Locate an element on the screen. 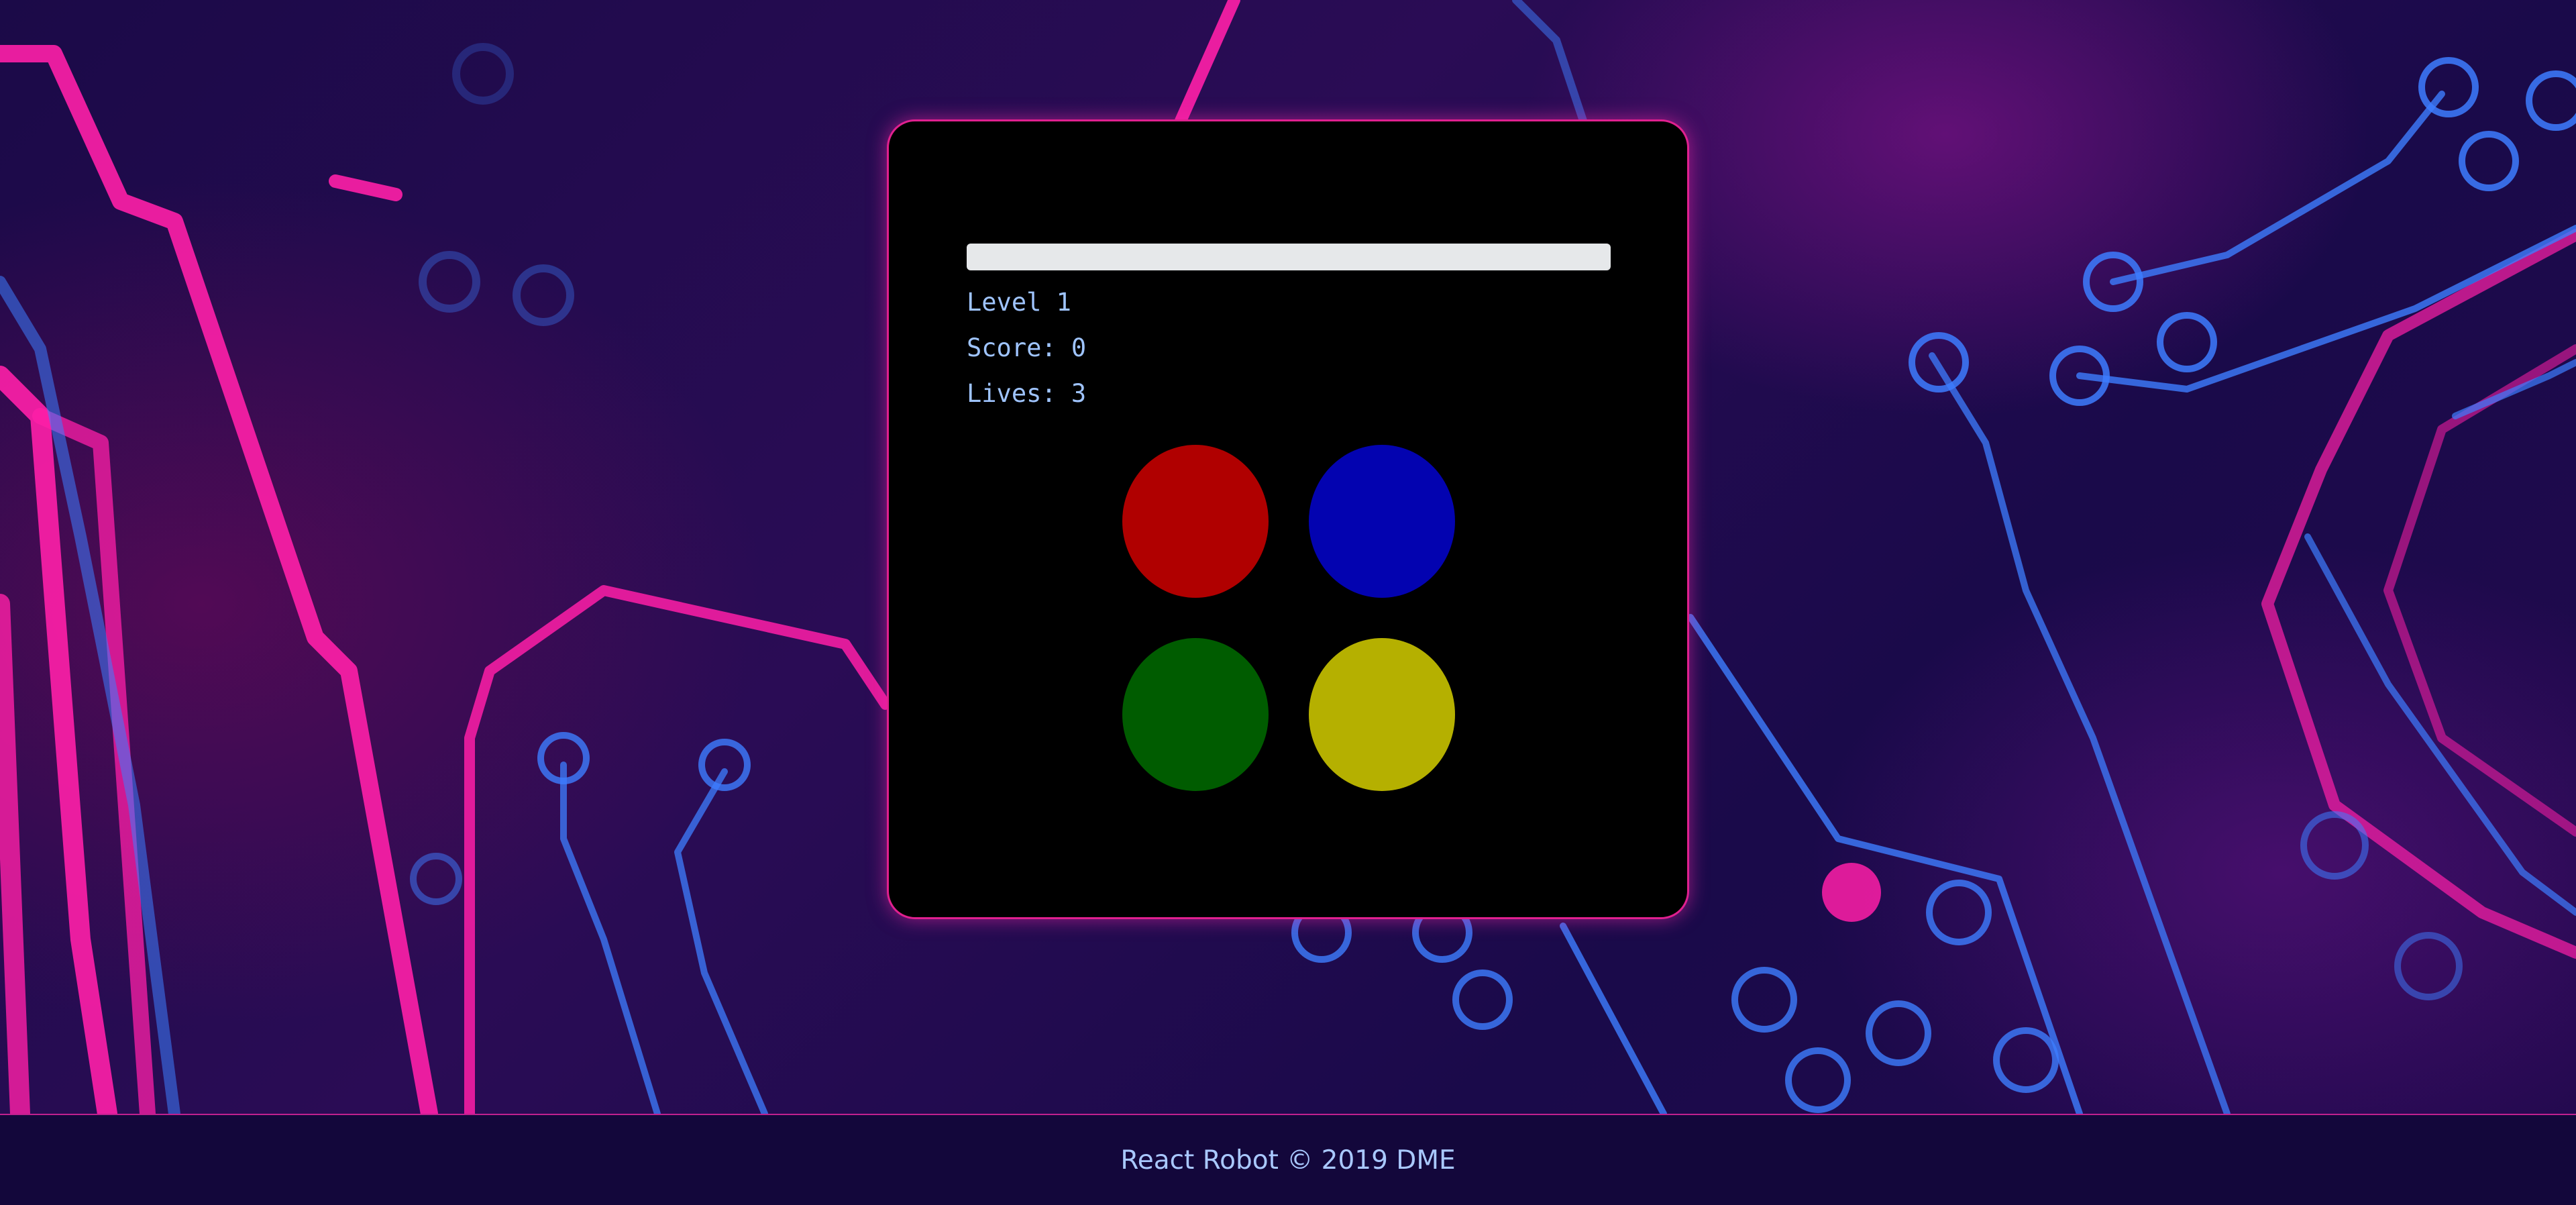 This screenshot has height=1205, width=2576. footer: React Robot © 2019 DME is located at coordinates (1288, 1159).